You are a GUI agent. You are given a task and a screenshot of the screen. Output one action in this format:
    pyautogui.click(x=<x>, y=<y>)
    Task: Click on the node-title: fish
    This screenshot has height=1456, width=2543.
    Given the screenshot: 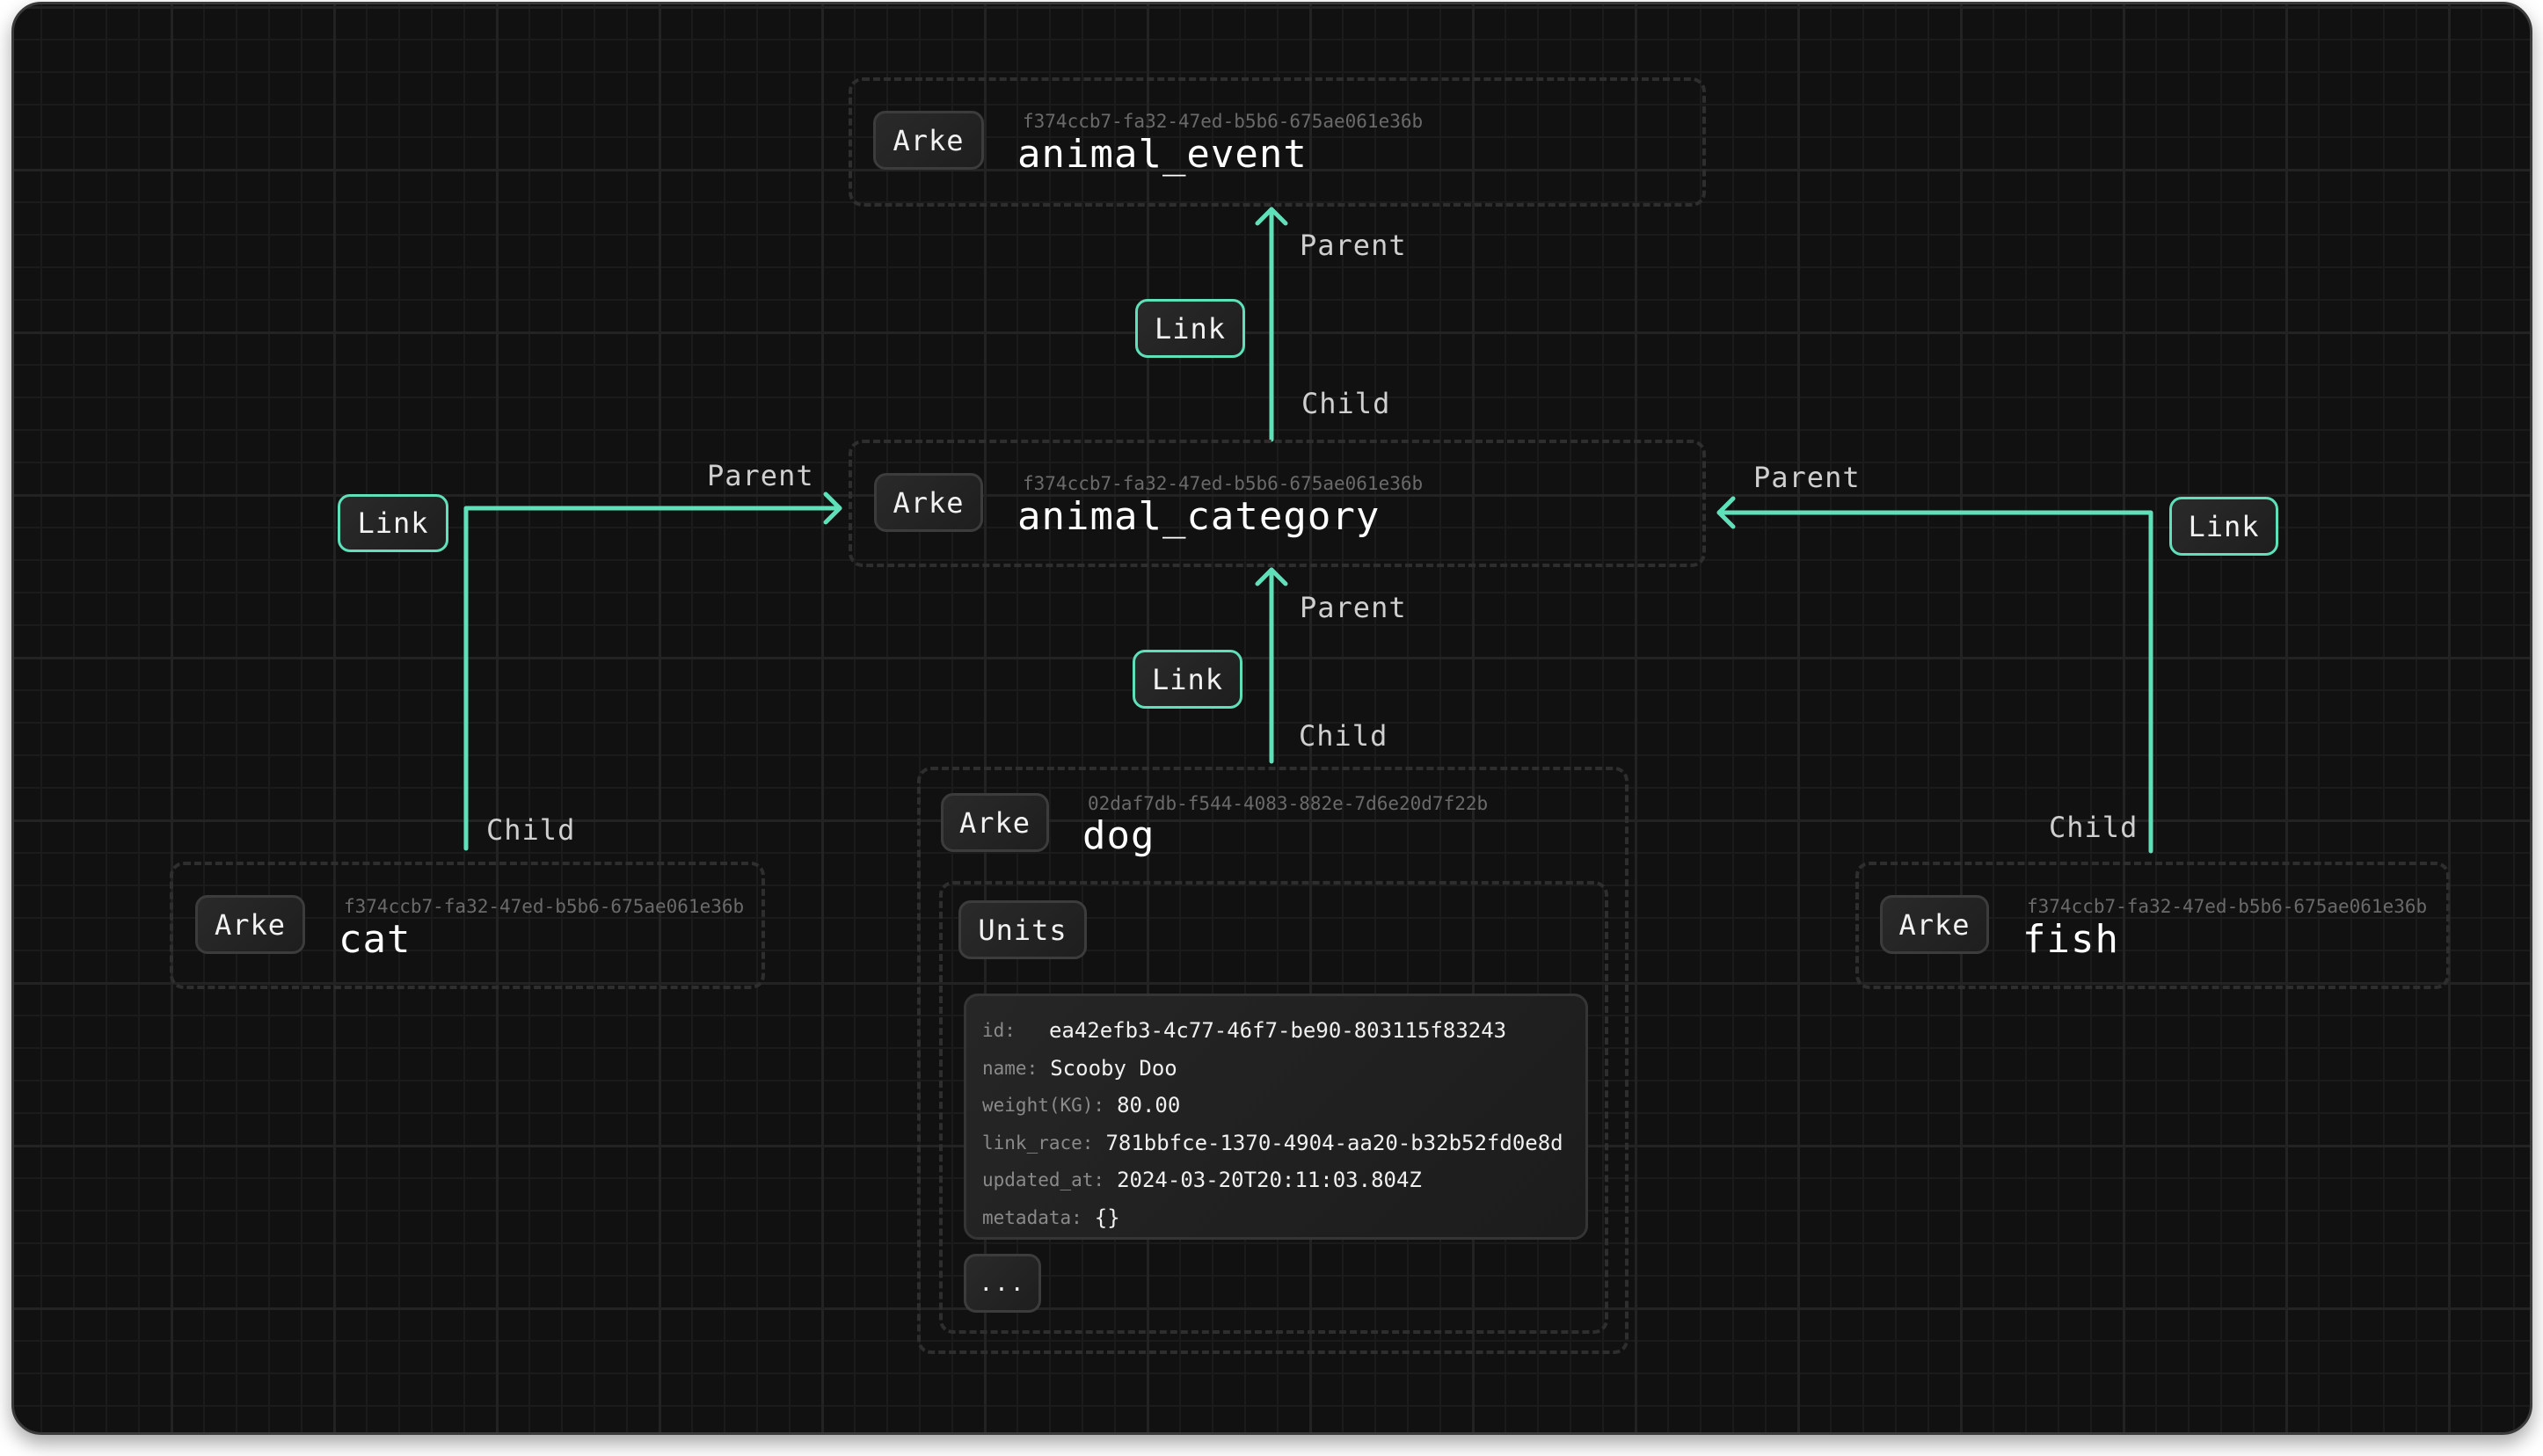 What is the action you would take?
    pyautogui.click(x=2070, y=939)
    